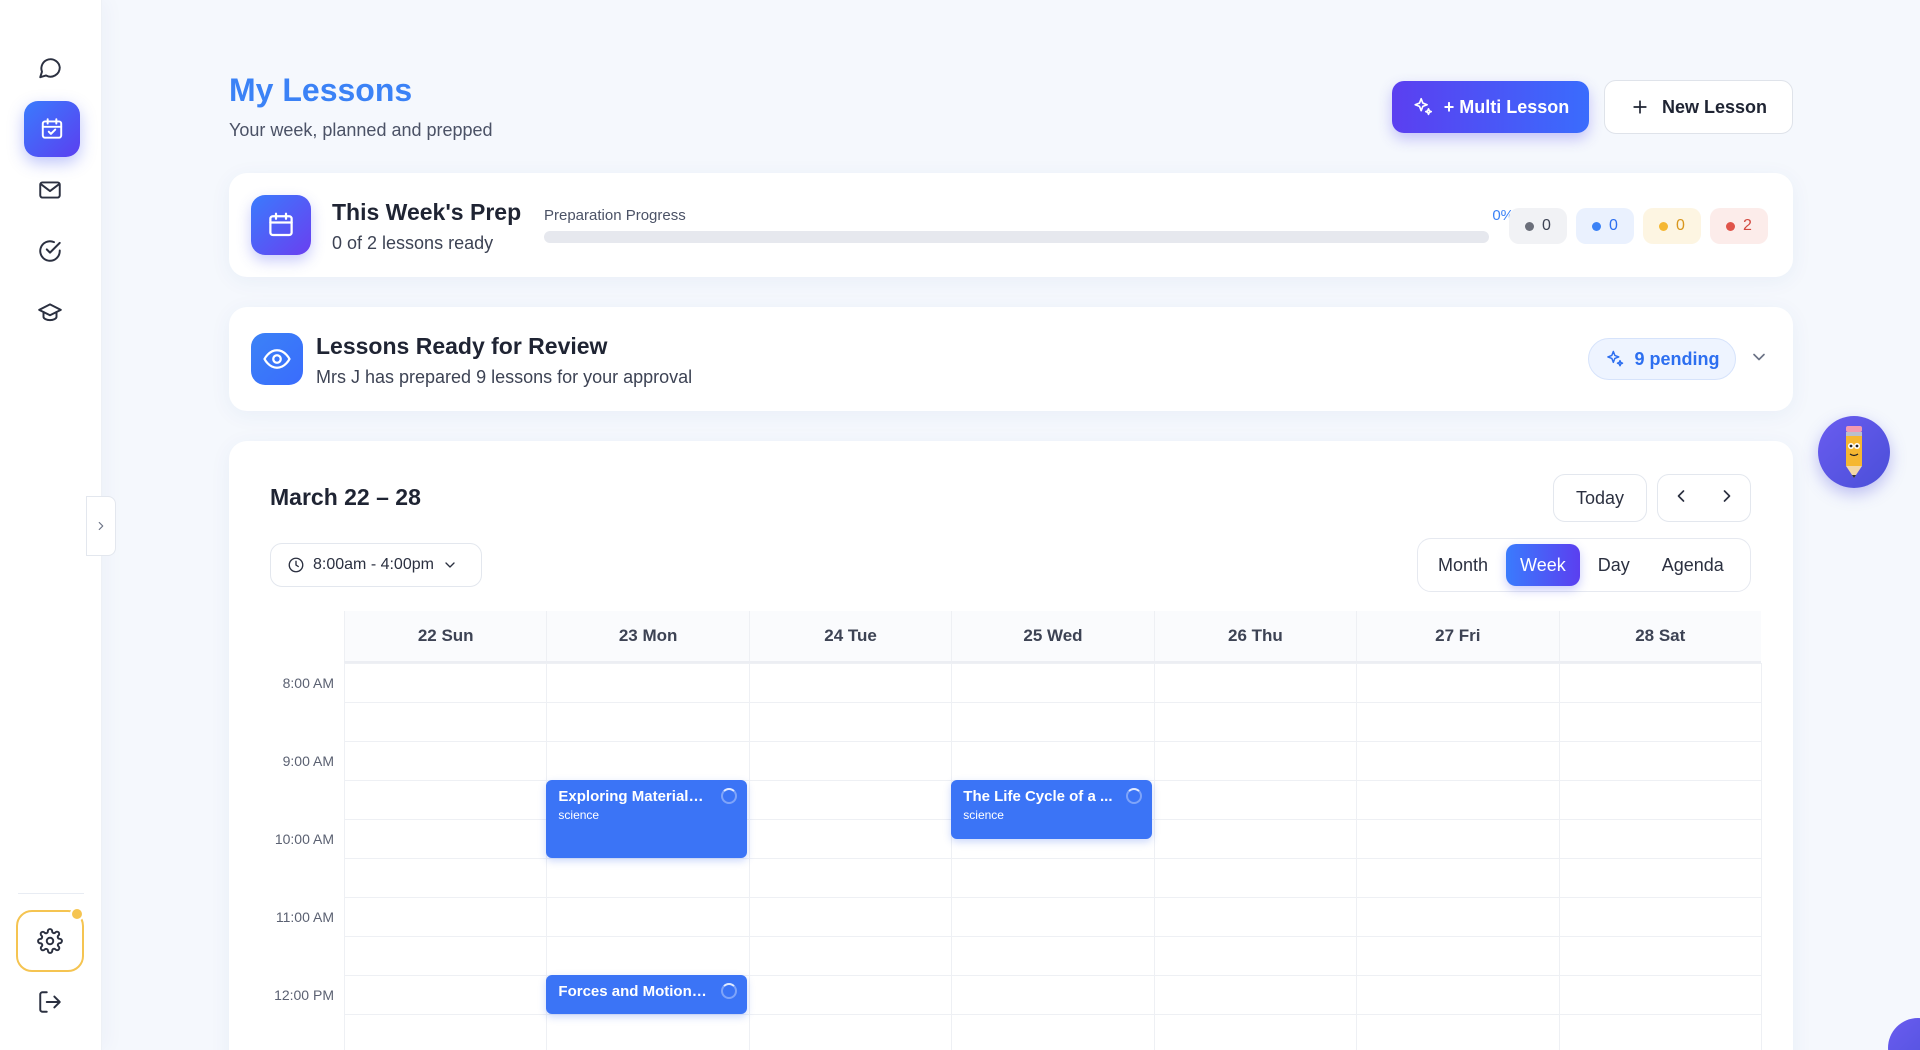  I want to click on sidebar-item-tasks, so click(50, 251).